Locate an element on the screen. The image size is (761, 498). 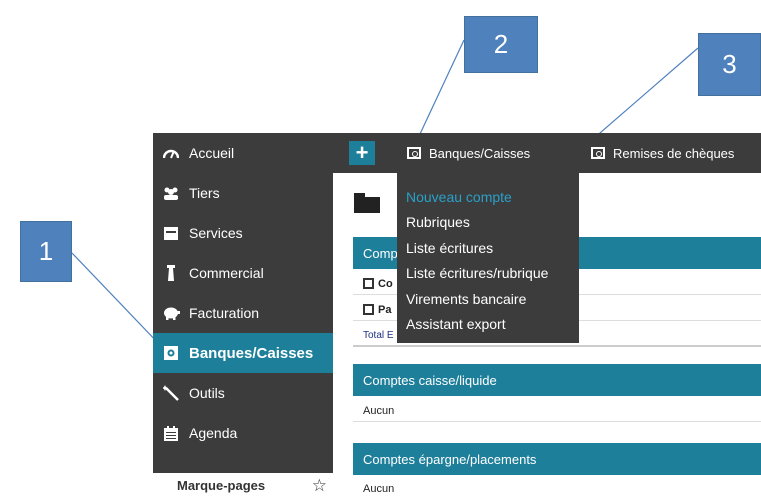
sidebar-item-label: Outils is located at coordinates (207, 393).